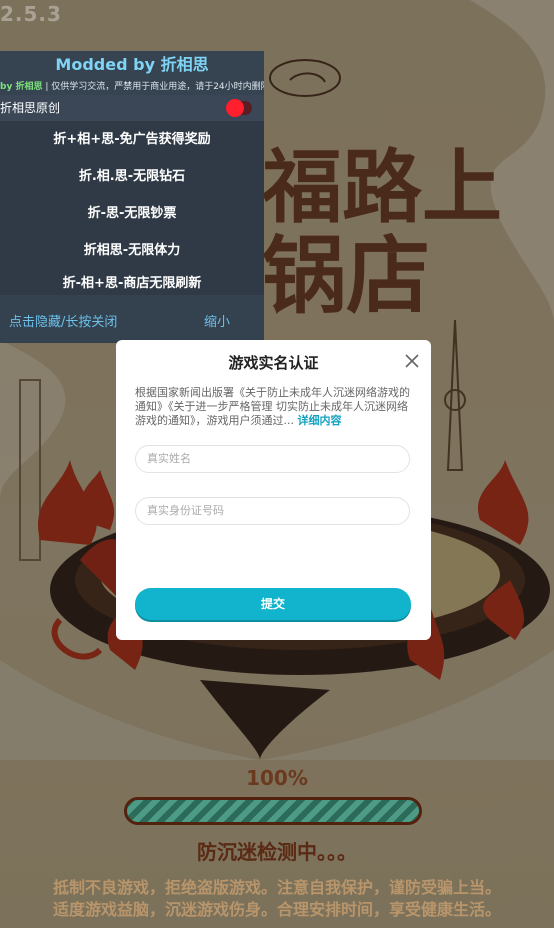  Describe the element at coordinates (132, 213) in the screenshot. I see `mod-item-infinite-cash: 折-思-无限钞票` at that location.